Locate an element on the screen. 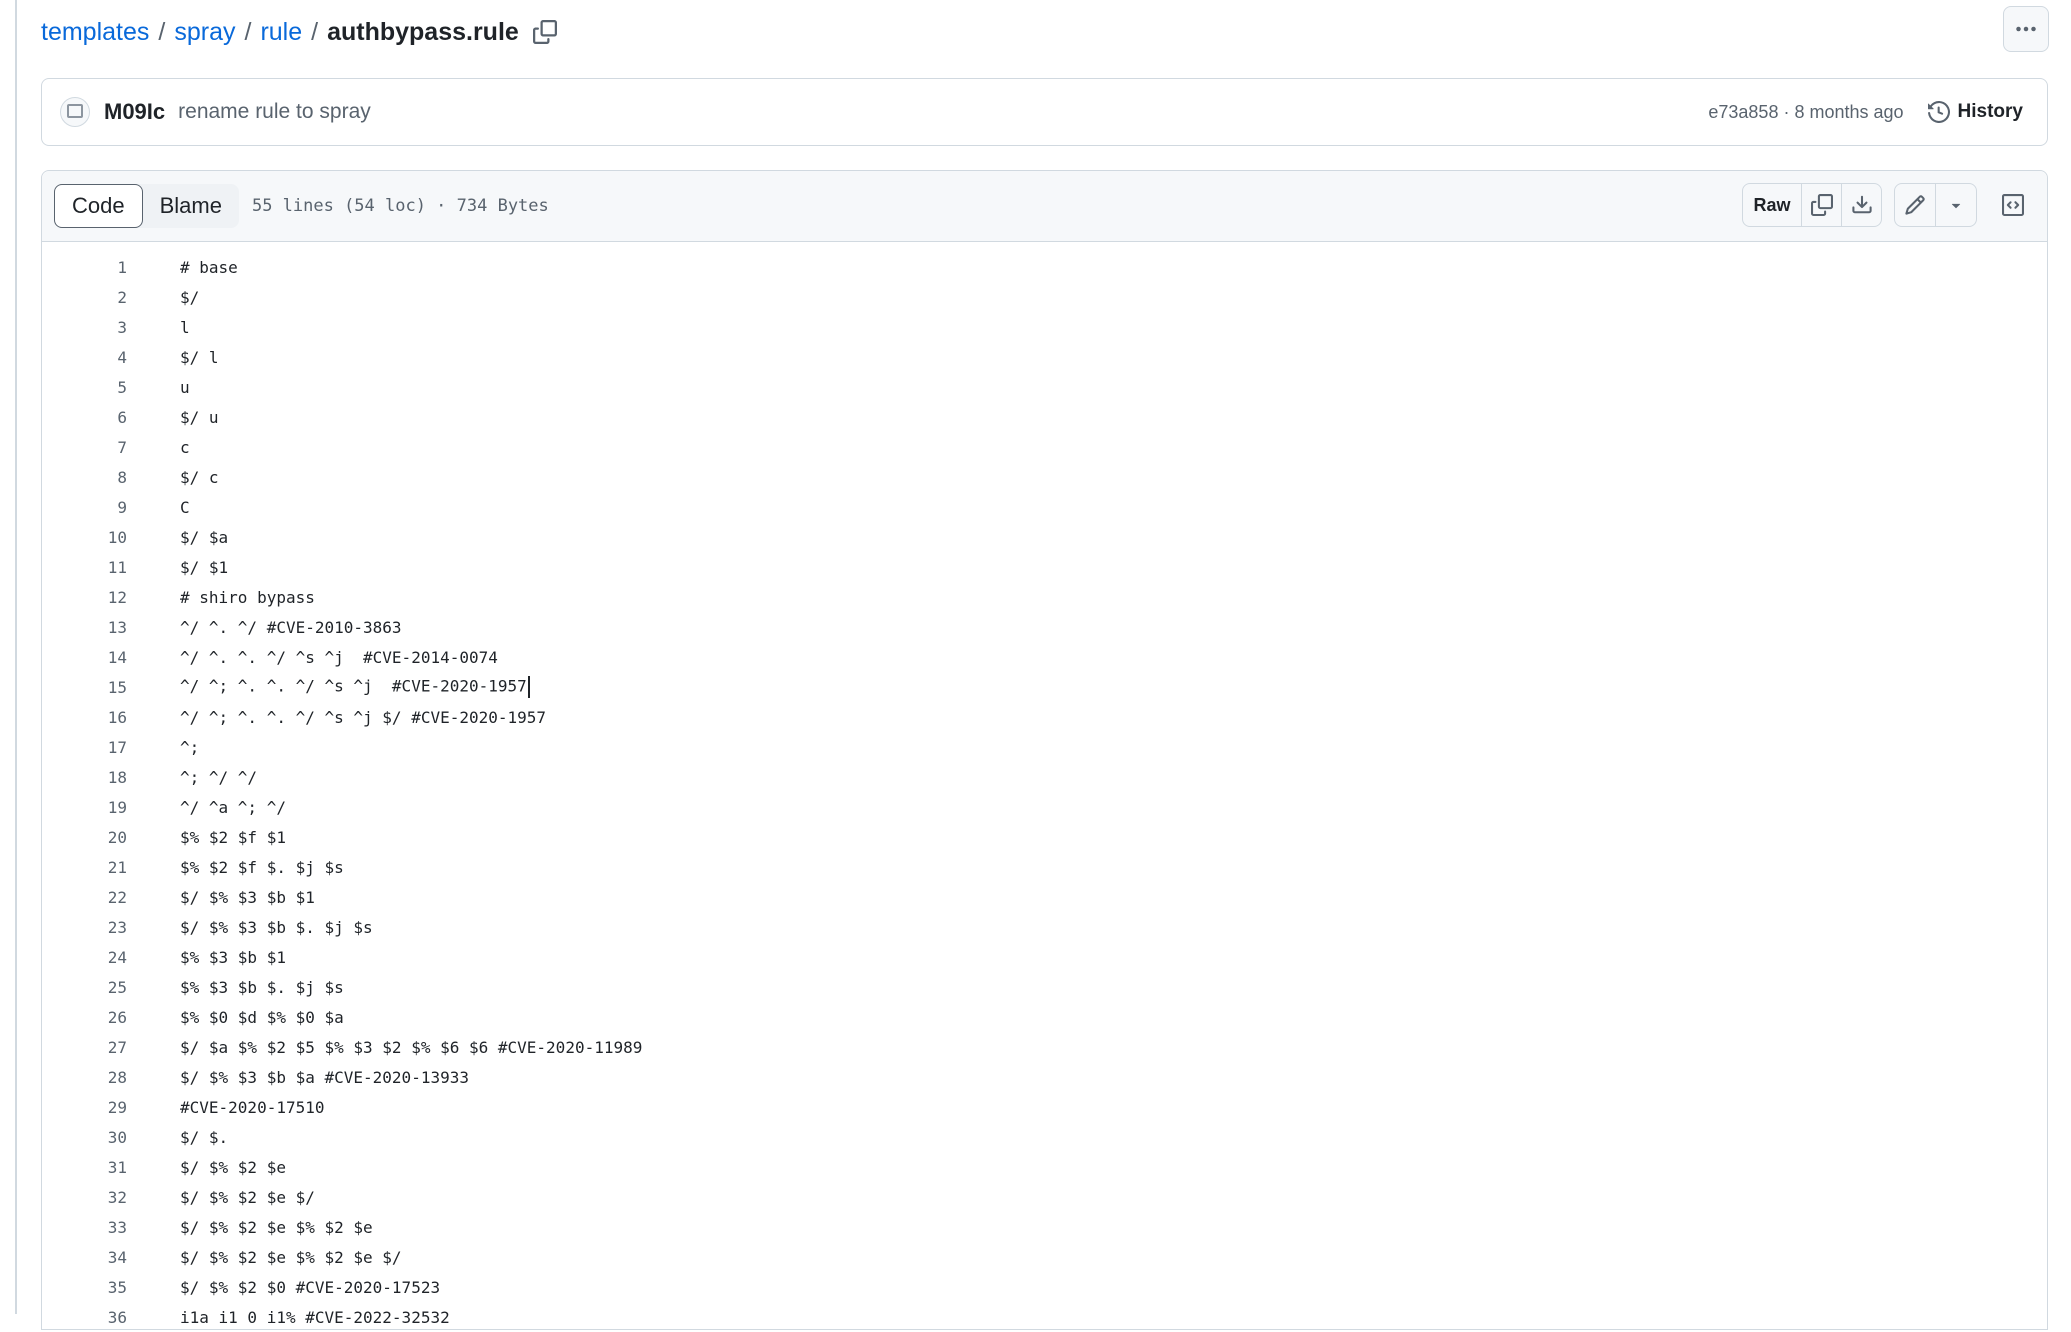  line-number: 27 is located at coordinates (84, 1047).